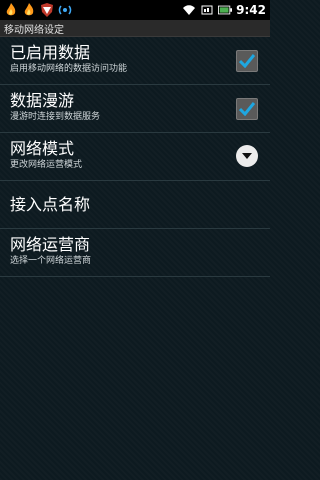 The height and width of the screenshot is (480, 320). What do you see at coordinates (69, 69) in the screenshot?
I see `setting-summary: 启用移动网络的数据访问功能` at bounding box center [69, 69].